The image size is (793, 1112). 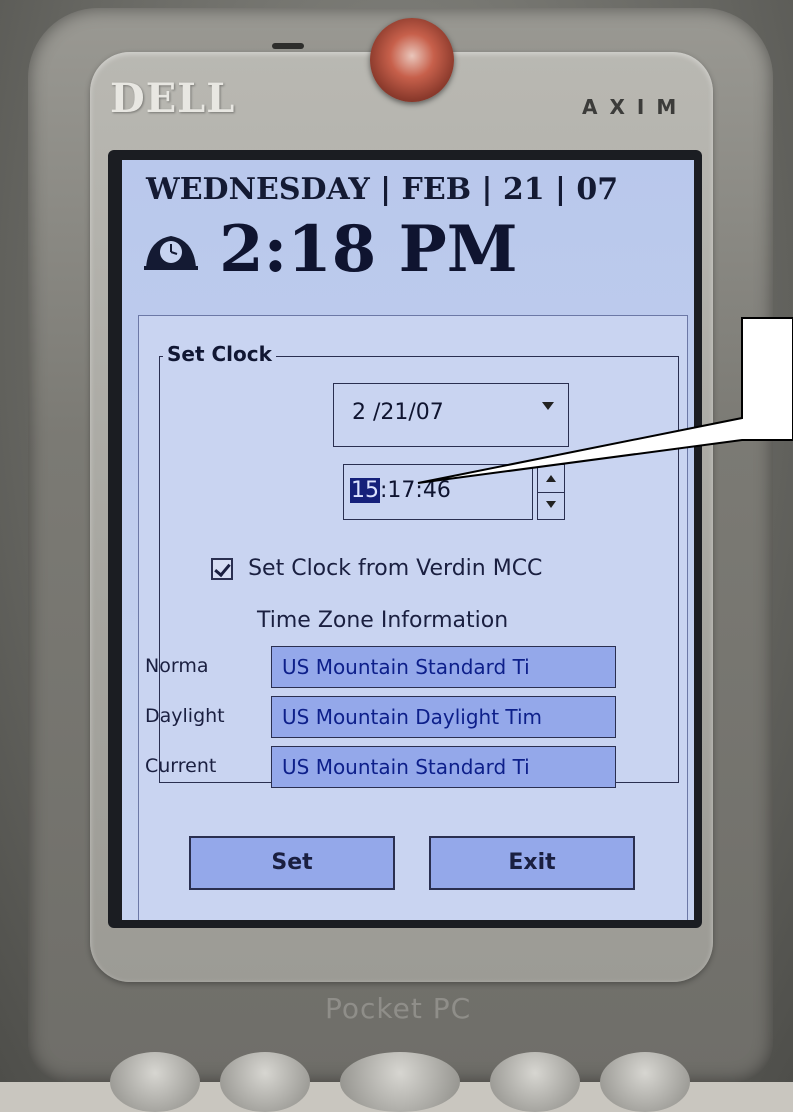 I want to click on tz-value-current: US Mountain Standard Ti, so click(x=443, y=767).